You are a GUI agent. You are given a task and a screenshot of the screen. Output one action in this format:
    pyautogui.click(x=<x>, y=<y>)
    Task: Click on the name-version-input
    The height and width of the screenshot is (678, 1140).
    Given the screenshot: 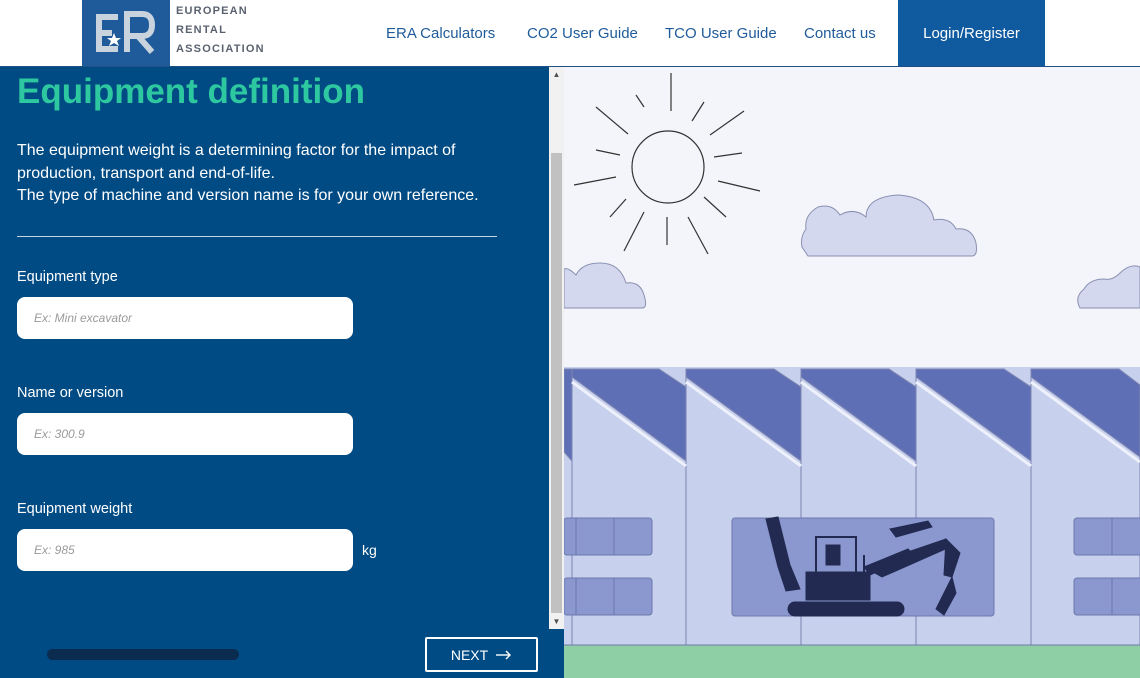 What is the action you would take?
    pyautogui.click(x=185, y=434)
    